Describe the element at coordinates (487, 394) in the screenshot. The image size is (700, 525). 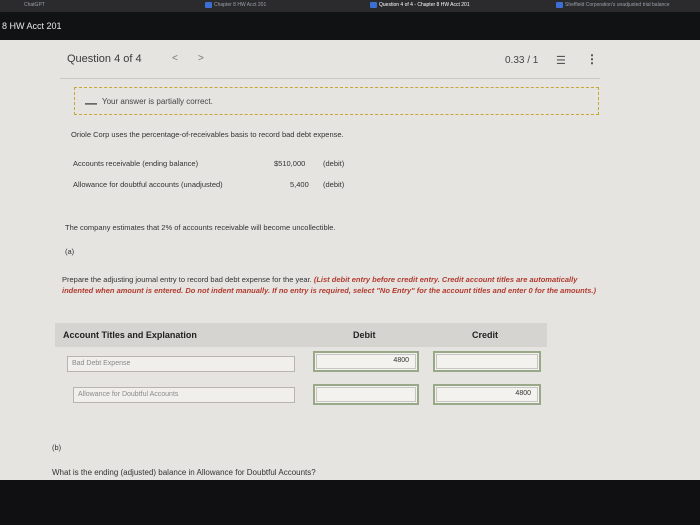
I see `credit-field-row2: 4800` at that location.